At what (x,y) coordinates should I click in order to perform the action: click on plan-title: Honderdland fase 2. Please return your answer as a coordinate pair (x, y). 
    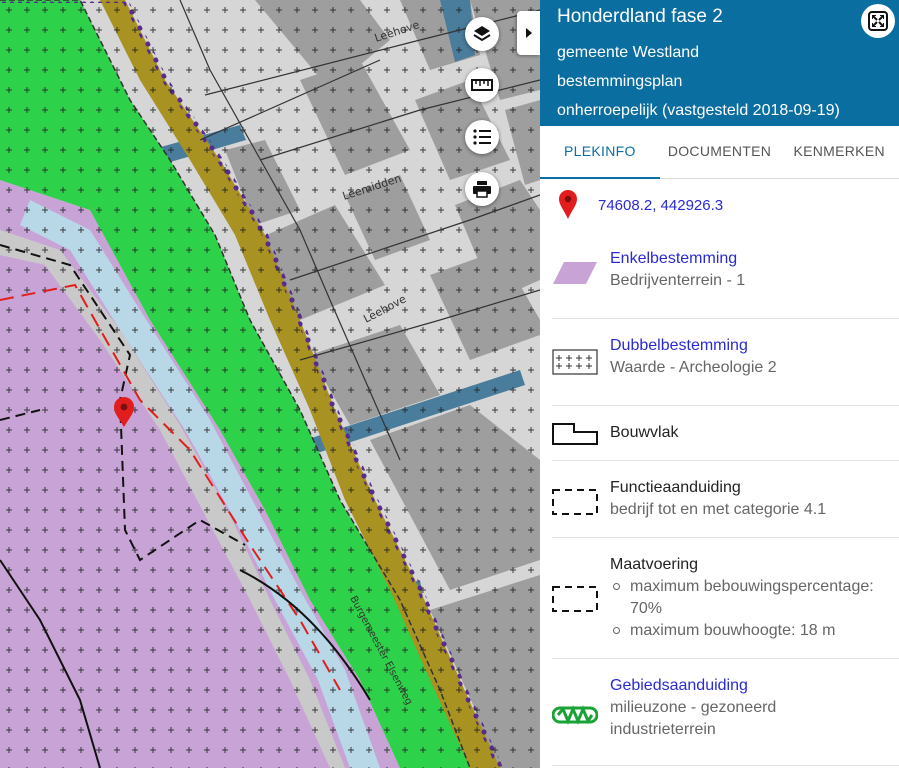
    Looking at the image, I should click on (640, 16).